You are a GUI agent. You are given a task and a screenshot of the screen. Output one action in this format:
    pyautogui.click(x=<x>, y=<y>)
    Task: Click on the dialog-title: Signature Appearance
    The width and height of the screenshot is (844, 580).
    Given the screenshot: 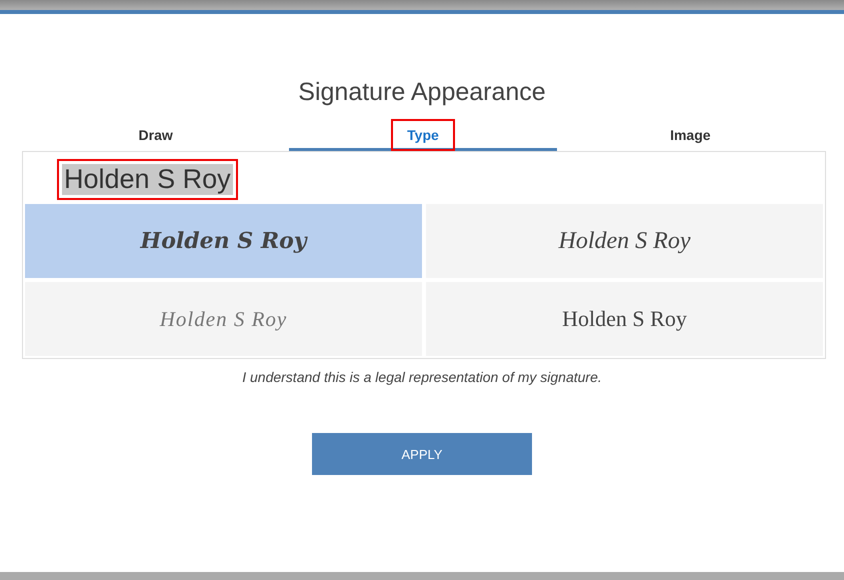 What is the action you would take?
    pyautogui.click(x=422, y=92)
    